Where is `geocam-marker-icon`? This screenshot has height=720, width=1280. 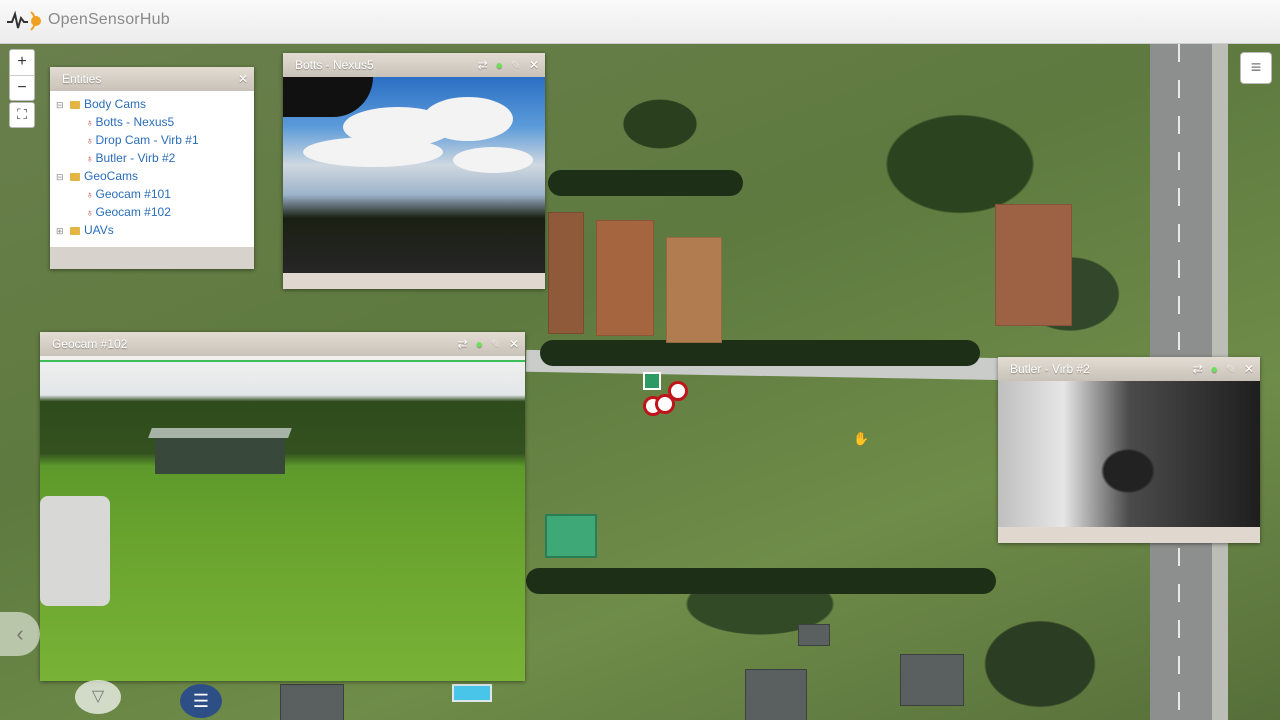
geocam-marker-icon is located at coordinates (652, 381).